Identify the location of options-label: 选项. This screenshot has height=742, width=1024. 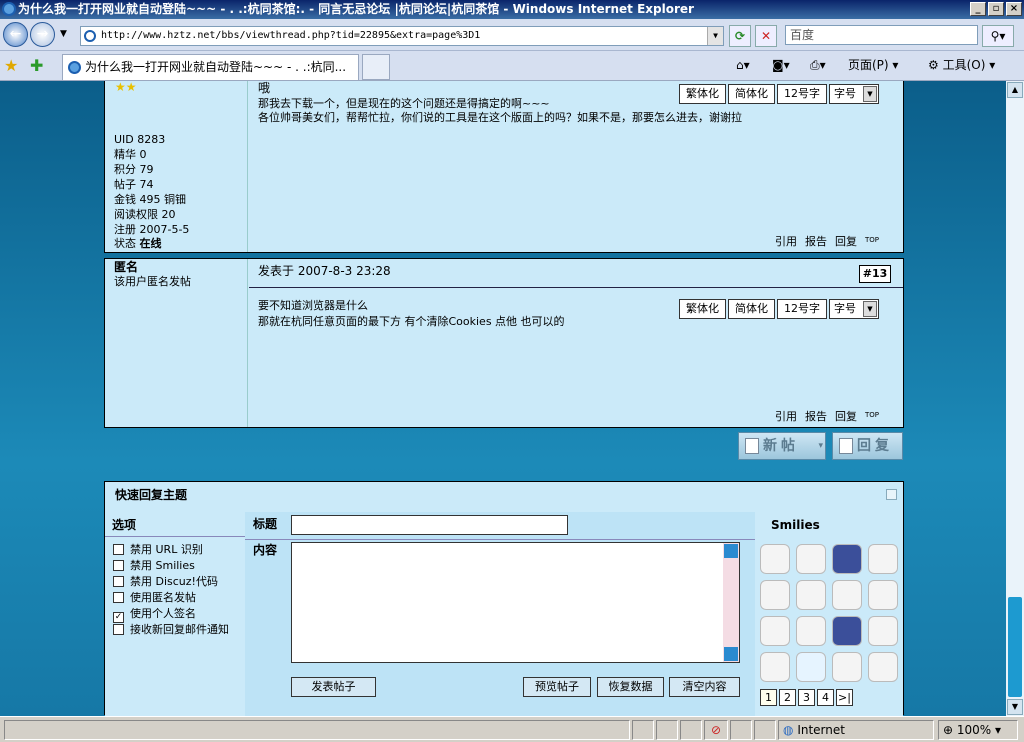
(124, 525).